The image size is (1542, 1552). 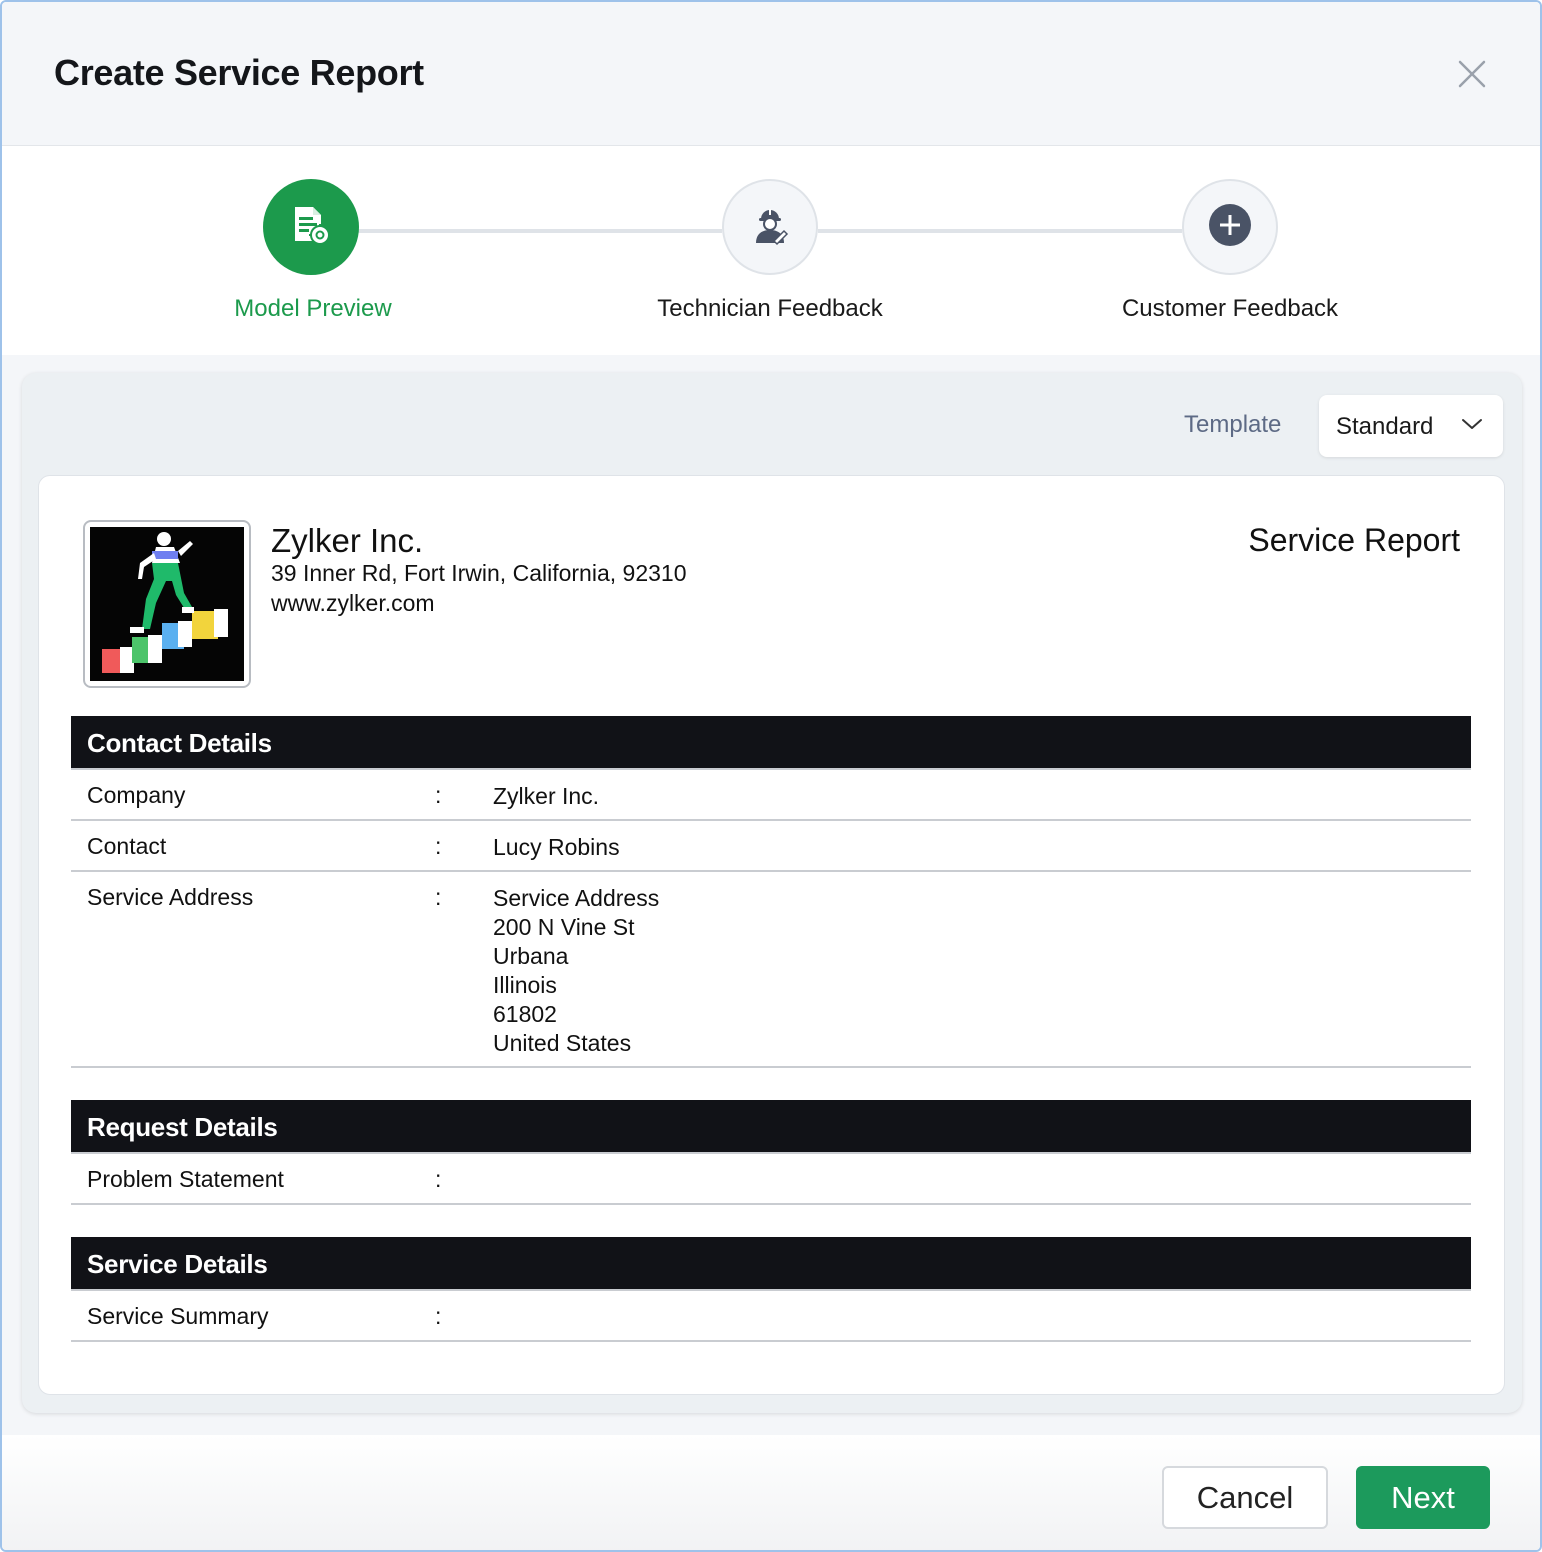 What do you see at coordinates (185, 1179) in the screenshot?
I see `field-label: Problem Statement` at bounding box center [185, 1179].